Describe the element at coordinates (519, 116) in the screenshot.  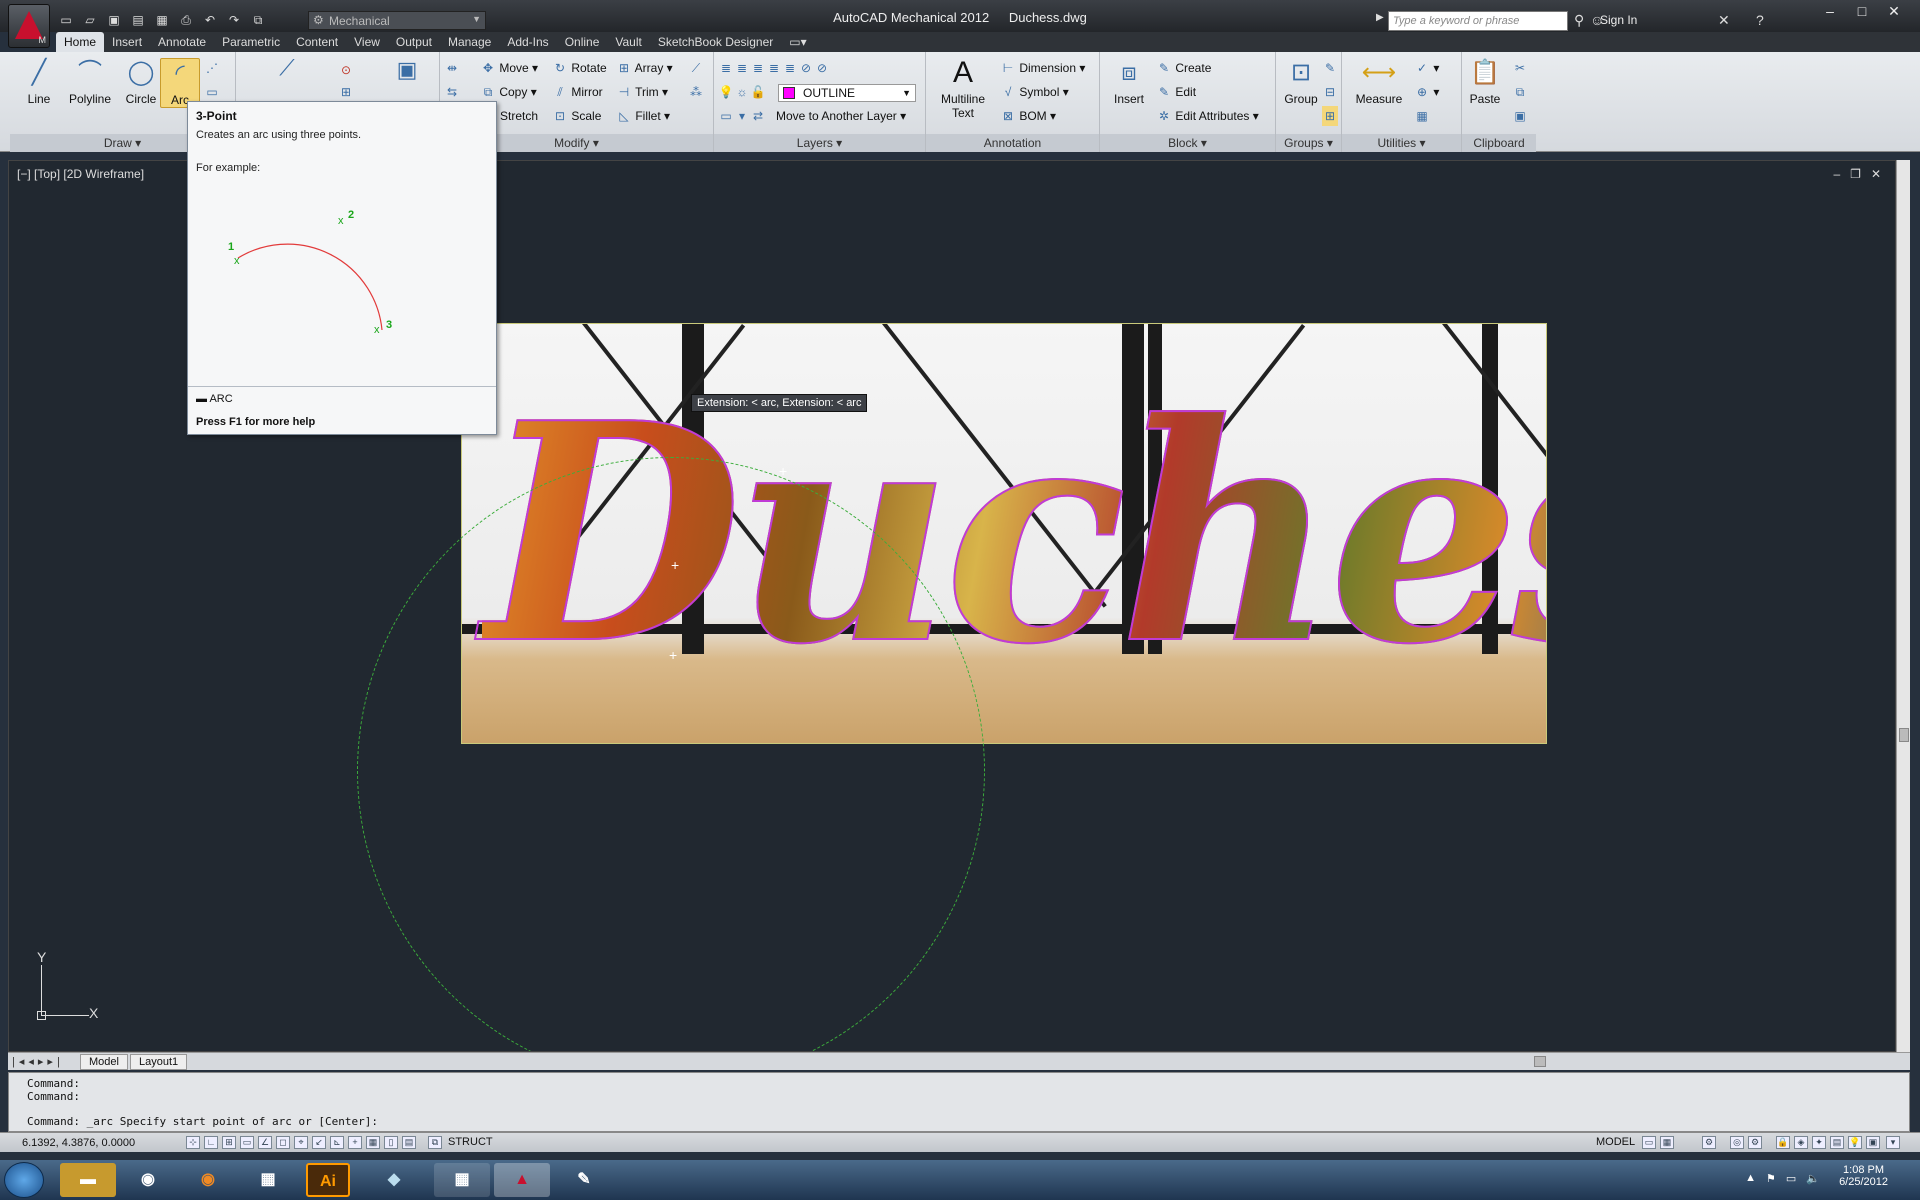
I see `stretch-button: Stretch` at that location.